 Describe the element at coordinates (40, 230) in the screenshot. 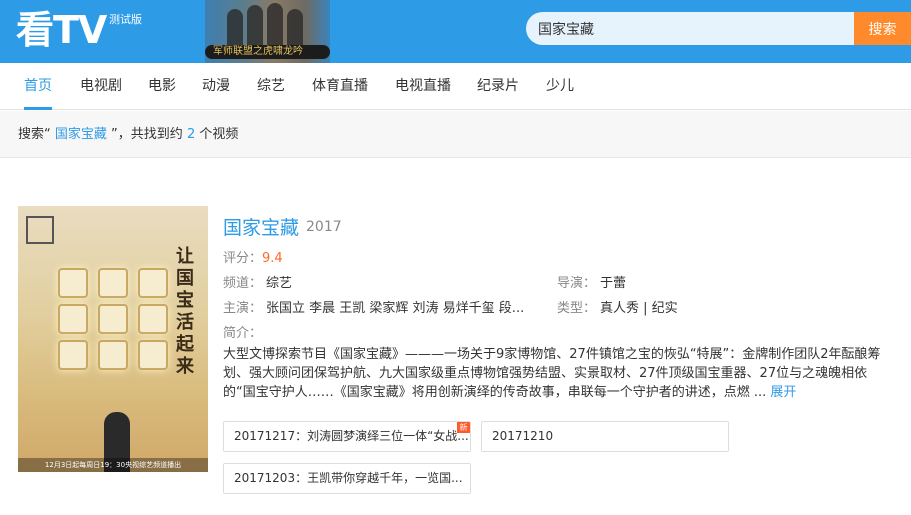

I see `poster-seal-icon` at that location.